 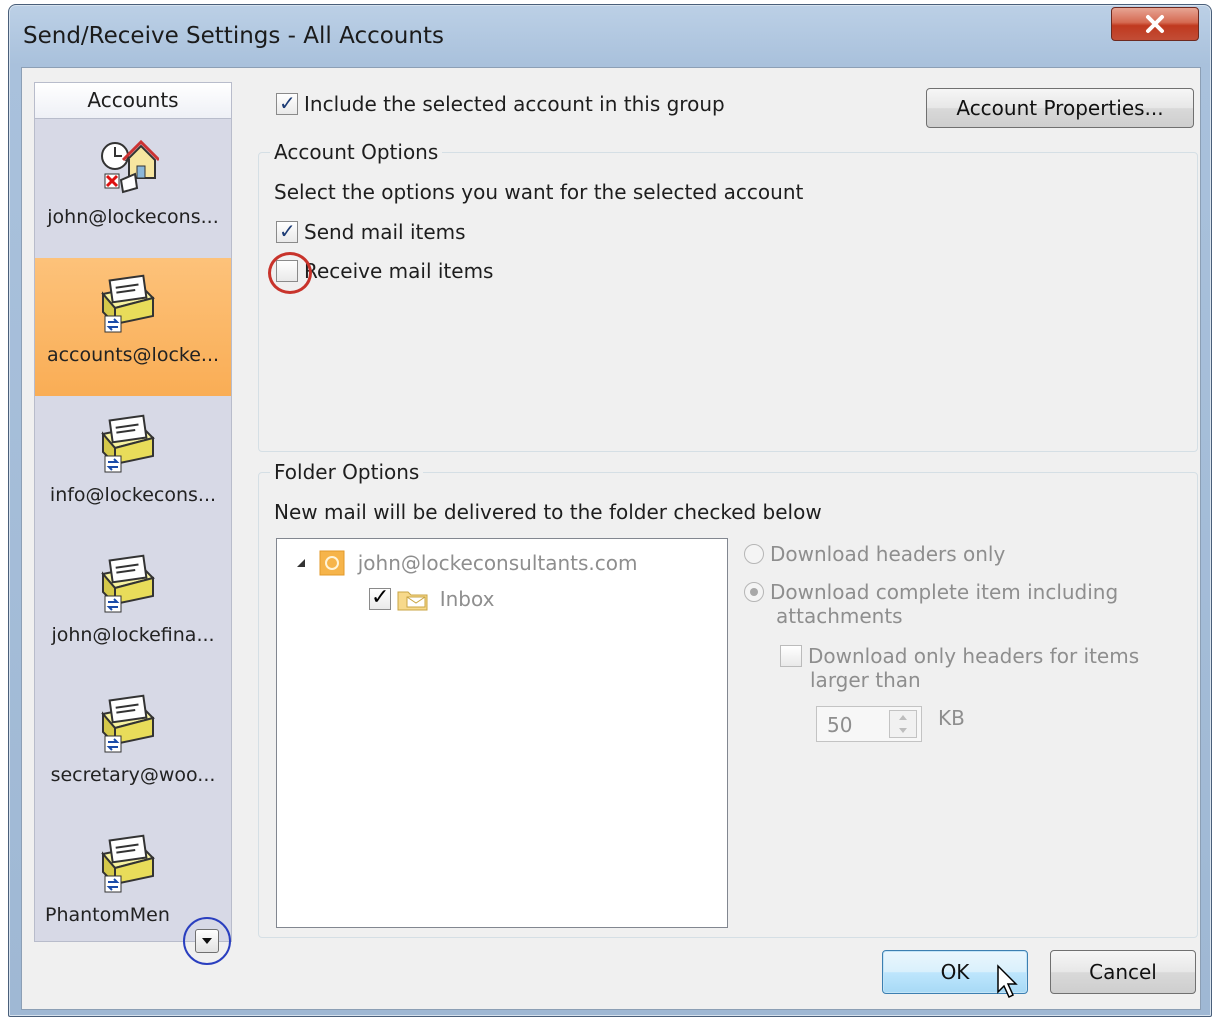 I want to click on mouse-cursor-icon, so click(x=1007, y=981).